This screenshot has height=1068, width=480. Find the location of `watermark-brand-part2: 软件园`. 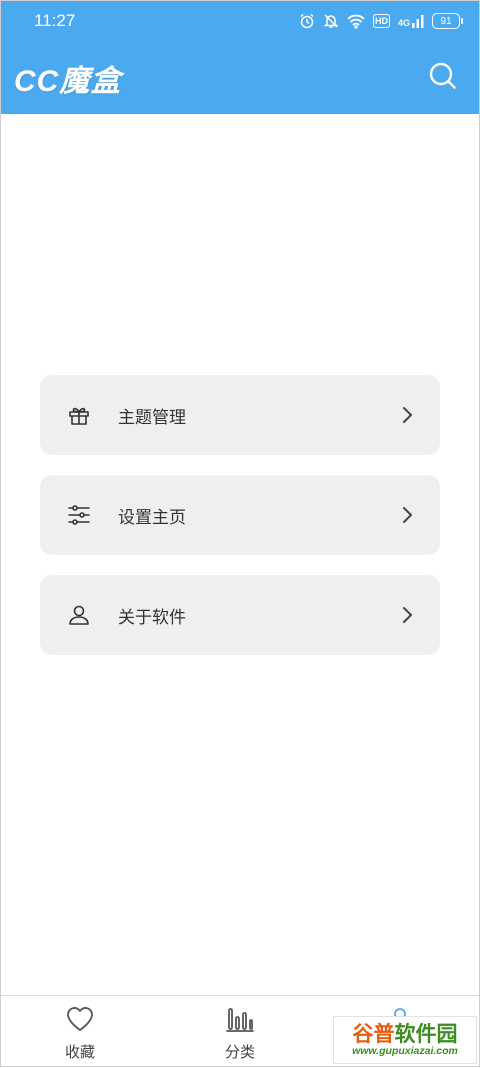

watermark-brand-part2: 软件园 is located at coordinates (426, 1034).